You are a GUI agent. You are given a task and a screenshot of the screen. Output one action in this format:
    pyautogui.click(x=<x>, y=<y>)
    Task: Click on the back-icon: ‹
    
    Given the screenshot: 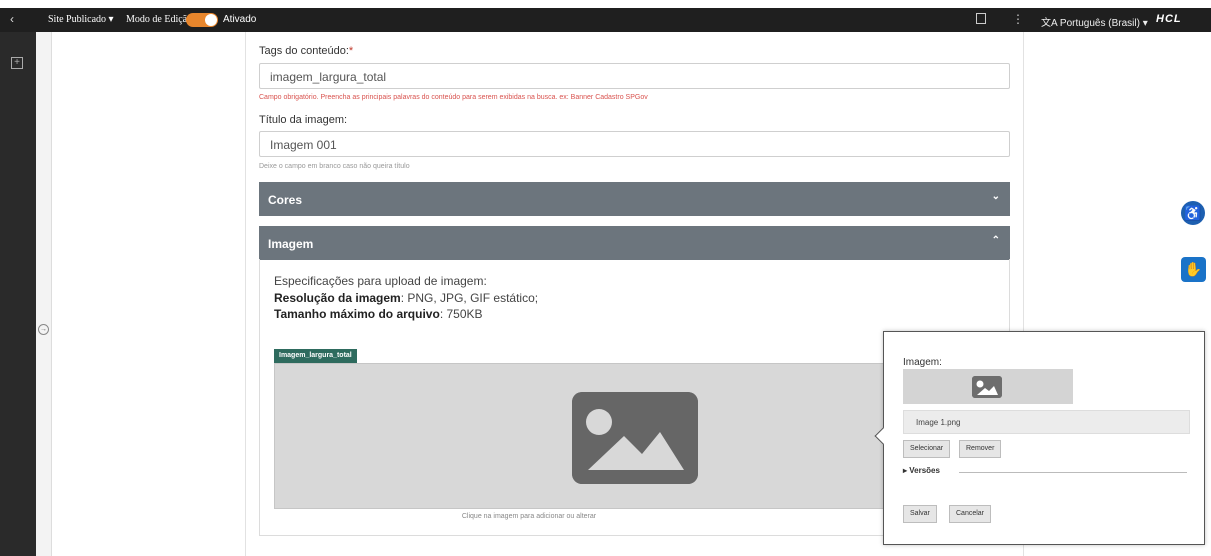 What is the action you would take?
    pyautogui.click(x=12, y=19)
    